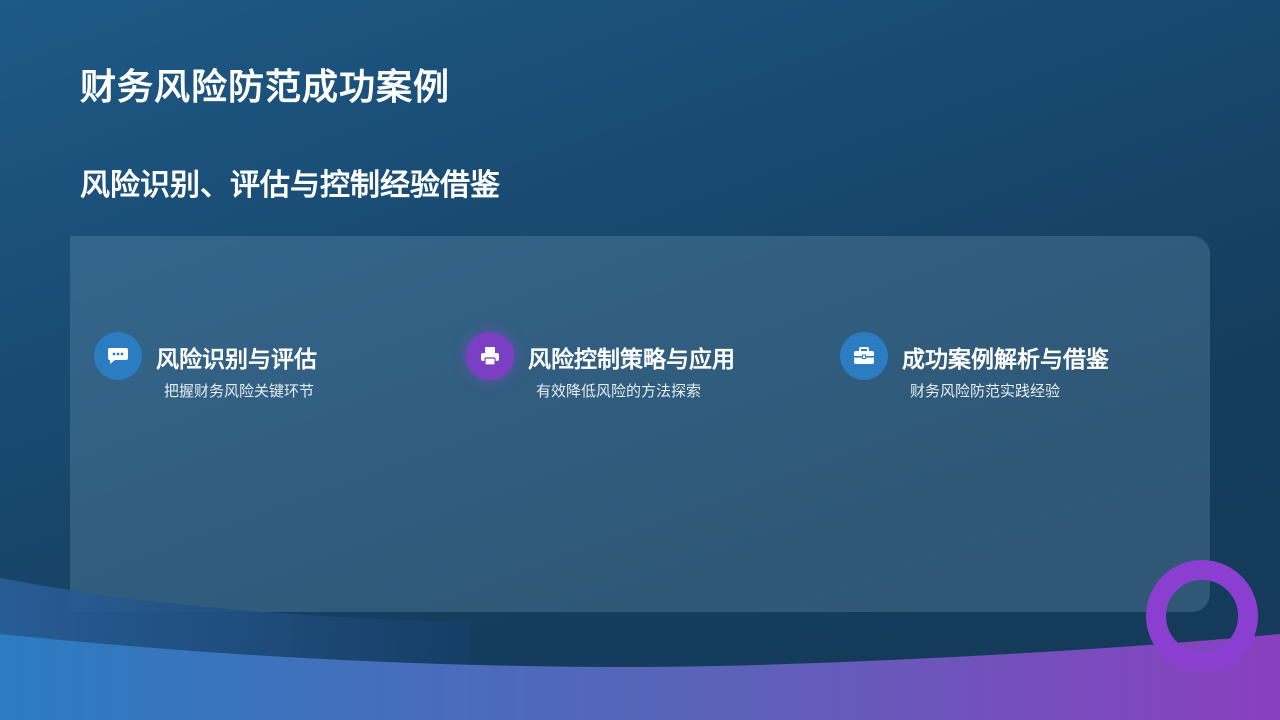 Image resolution: width=1280 pixels, height=720 pixels. Describe the element at coordinates (619, 391) in the screenshot. I see `feature-description: 有效降低风险的方法探索` at that location.